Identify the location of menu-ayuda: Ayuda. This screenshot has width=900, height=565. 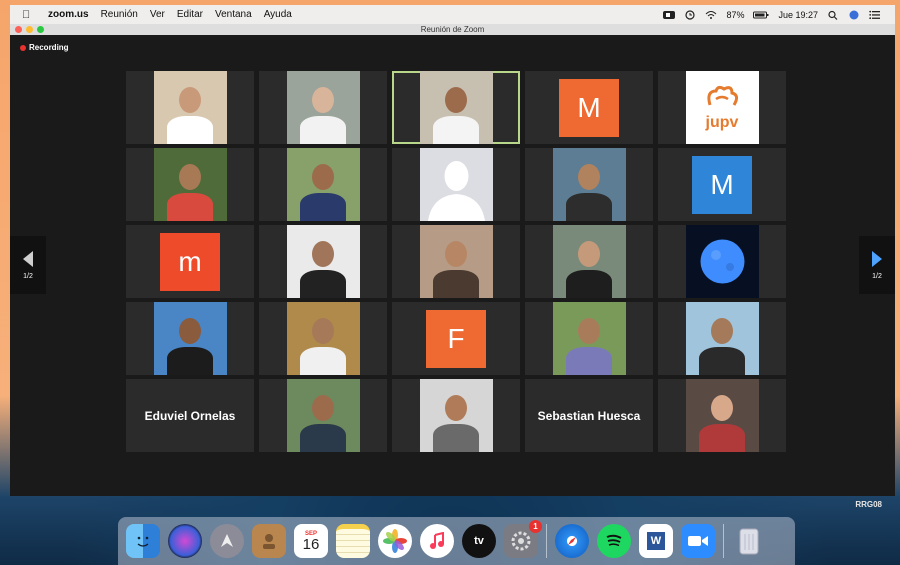
(278, 14).